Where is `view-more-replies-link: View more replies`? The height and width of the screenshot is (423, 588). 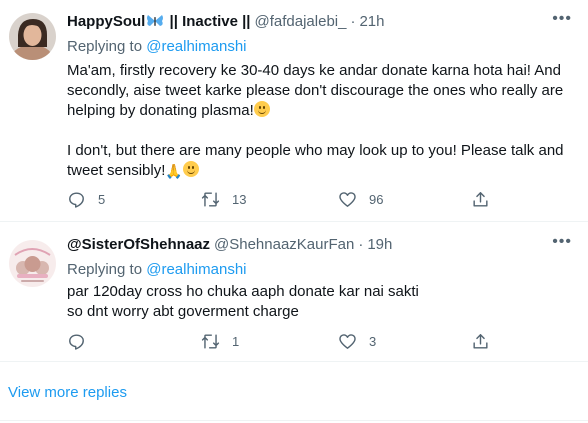
view-more-replies-link: View more replies is located at coordinates (67, 393).